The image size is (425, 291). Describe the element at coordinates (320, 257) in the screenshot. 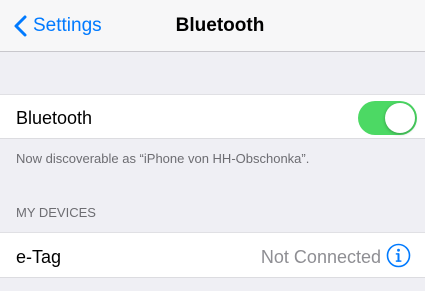

I see `device-status: Not Connected` at that location.